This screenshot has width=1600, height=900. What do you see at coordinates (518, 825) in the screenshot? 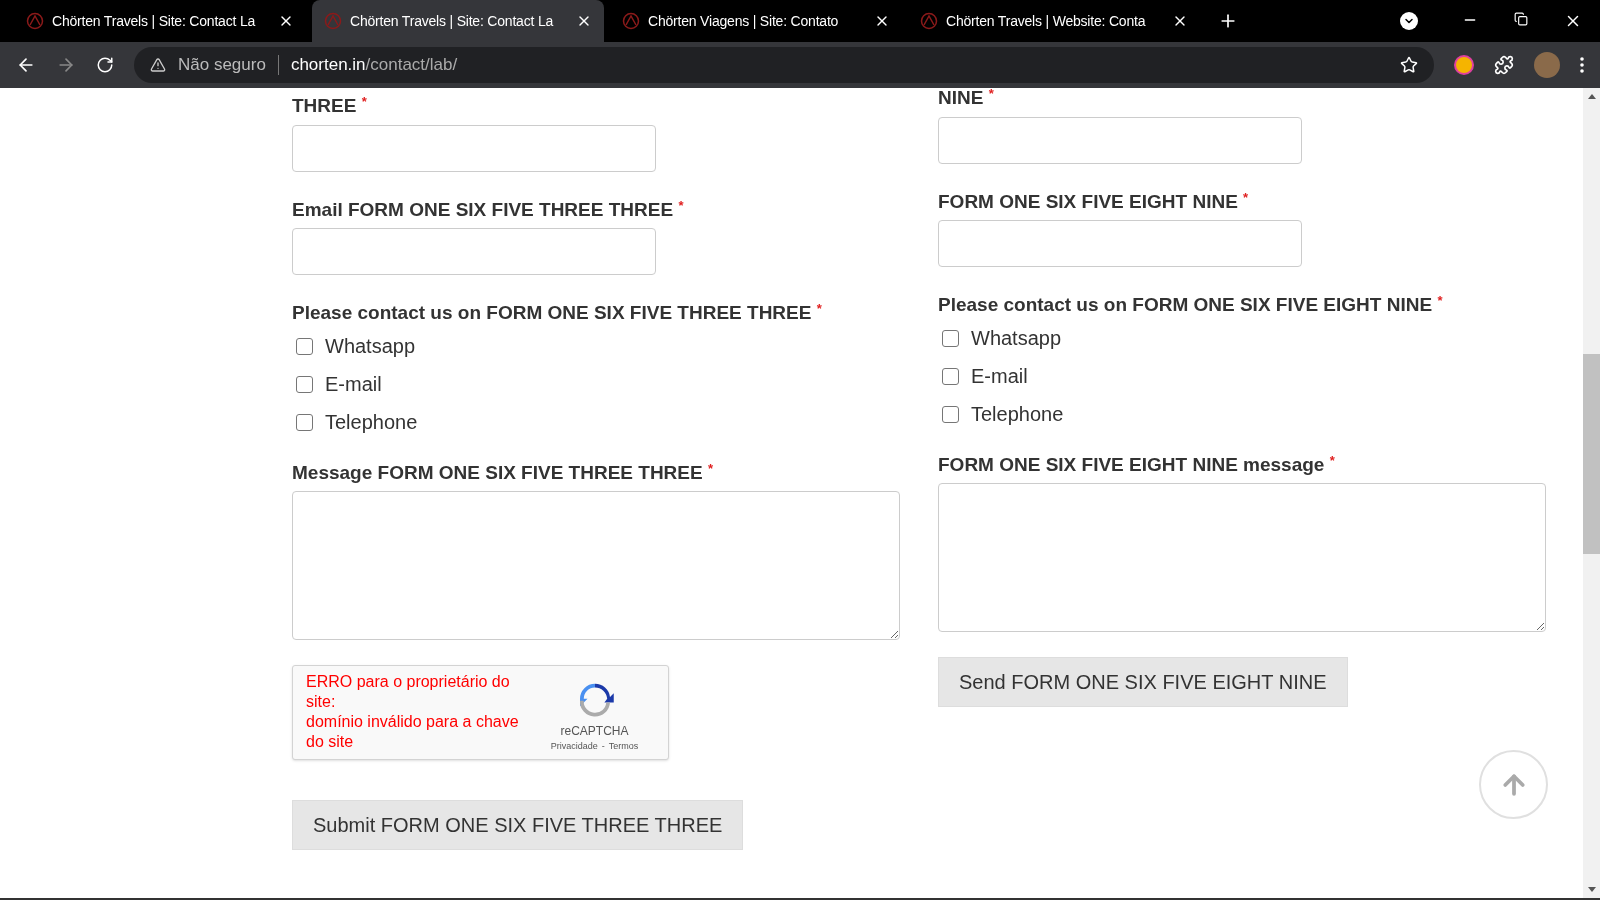
I see `submit-button: Submit FORM ONE SIX FIVE THREE THREE` at bounding box center [518, 825].